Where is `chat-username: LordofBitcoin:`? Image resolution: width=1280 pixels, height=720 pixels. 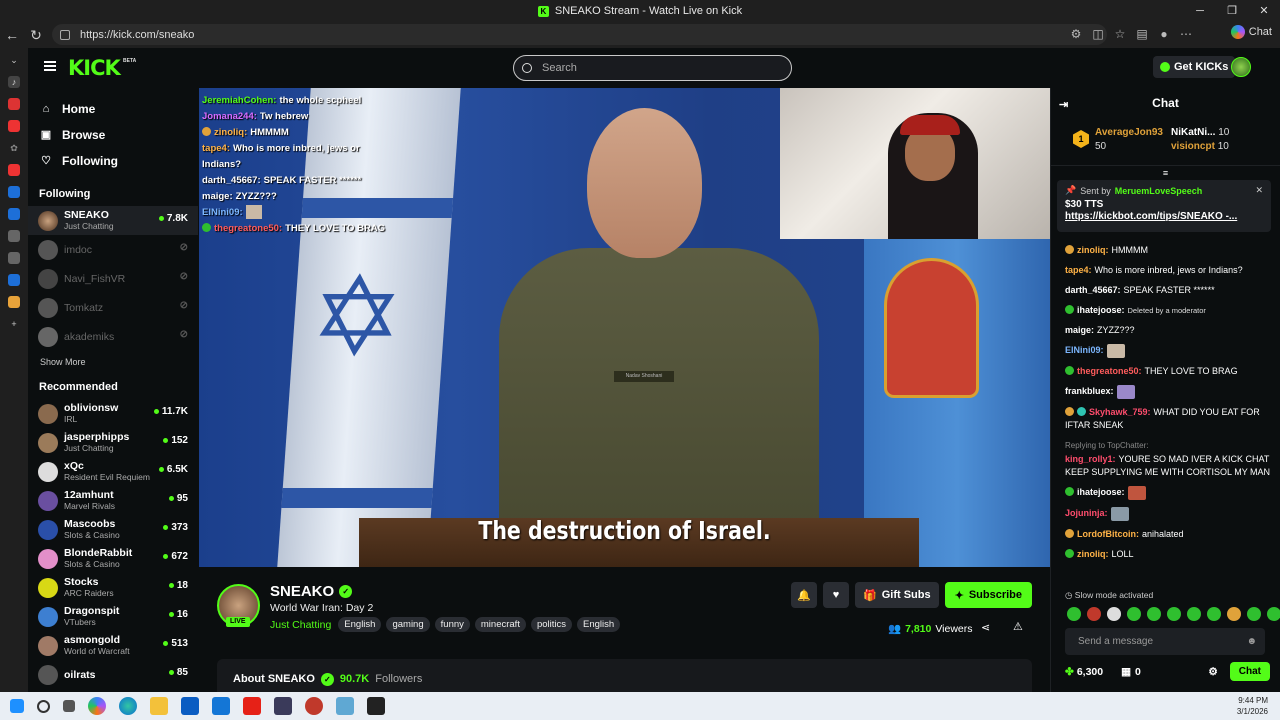 chat-username: LordofBitcoin: is located at coordinates (1108, 534).